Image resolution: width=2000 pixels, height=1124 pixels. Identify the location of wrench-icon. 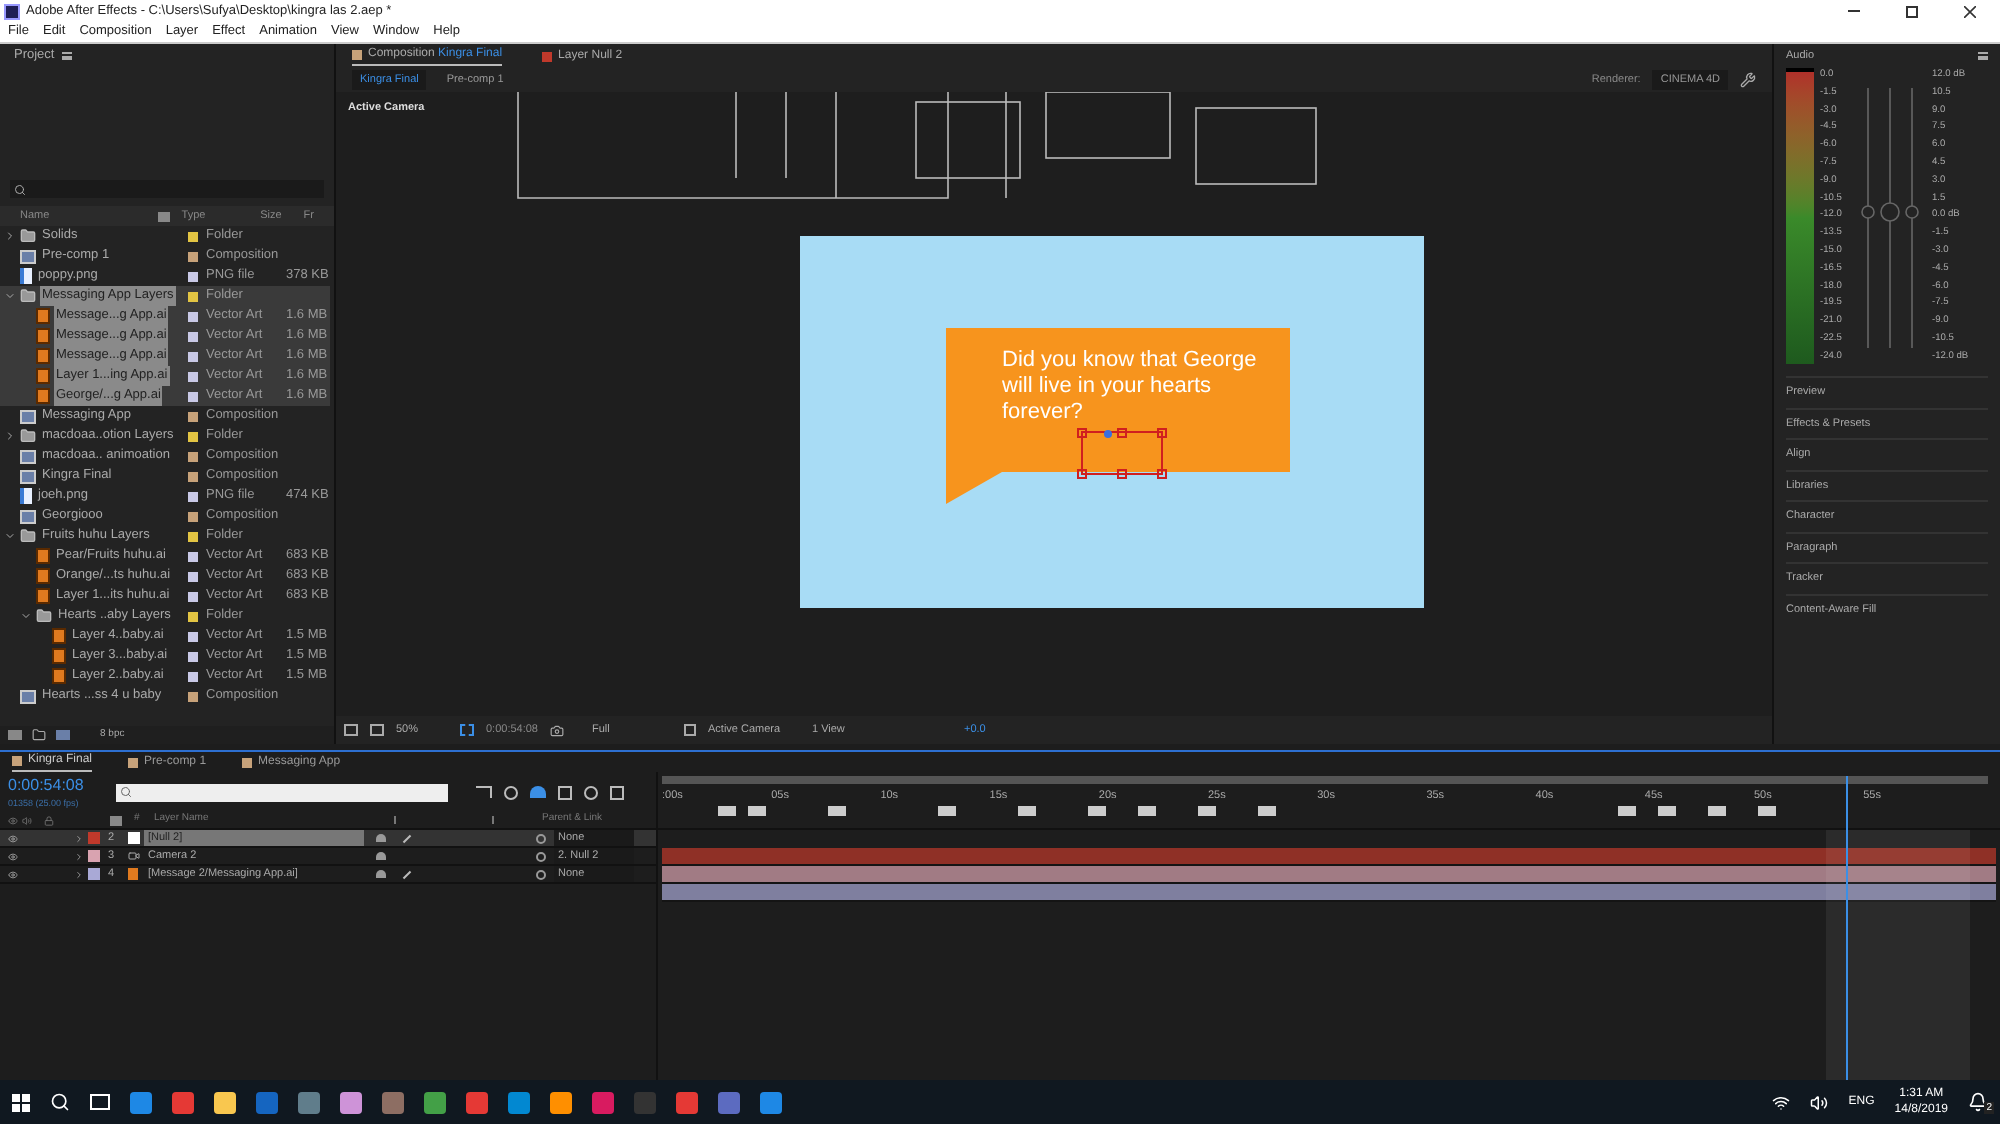
(1748, 80).